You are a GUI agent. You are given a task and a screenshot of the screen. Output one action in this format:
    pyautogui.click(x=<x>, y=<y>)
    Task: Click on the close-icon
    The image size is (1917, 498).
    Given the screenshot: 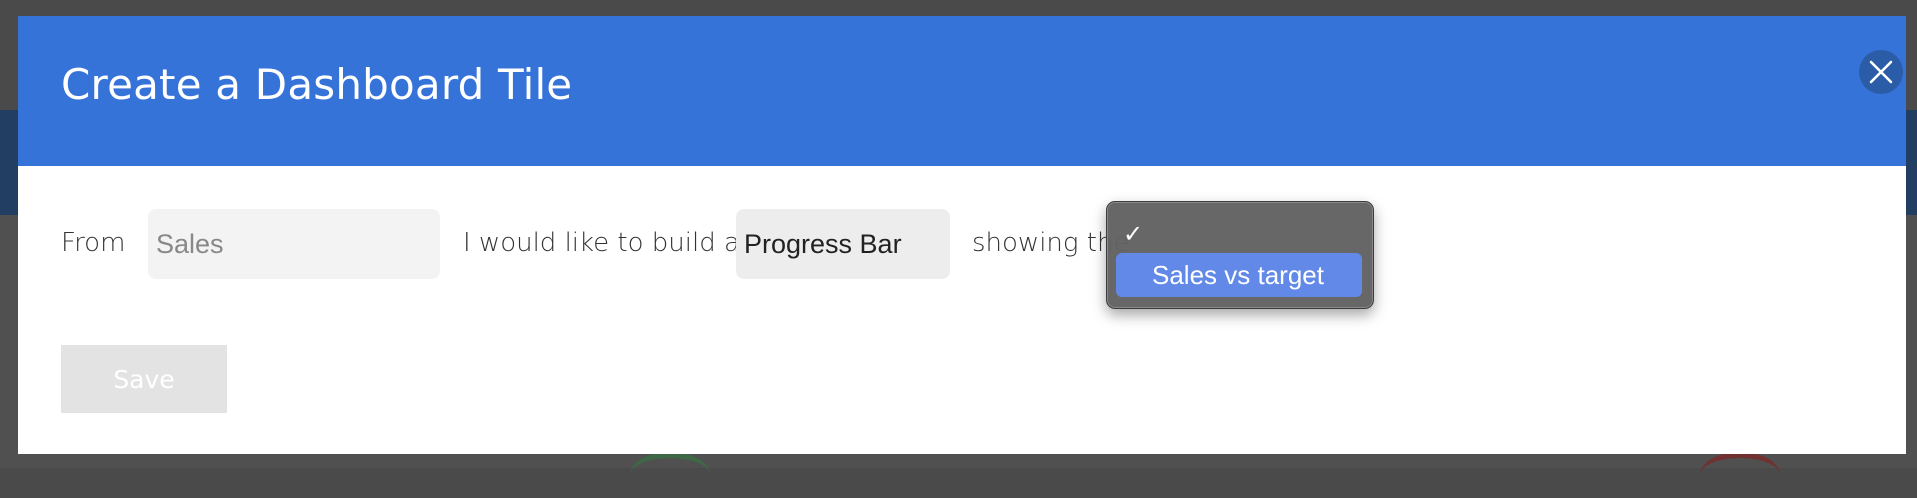 What is the action you would take?
    pyautogui.click(x=1881, y=72)
    